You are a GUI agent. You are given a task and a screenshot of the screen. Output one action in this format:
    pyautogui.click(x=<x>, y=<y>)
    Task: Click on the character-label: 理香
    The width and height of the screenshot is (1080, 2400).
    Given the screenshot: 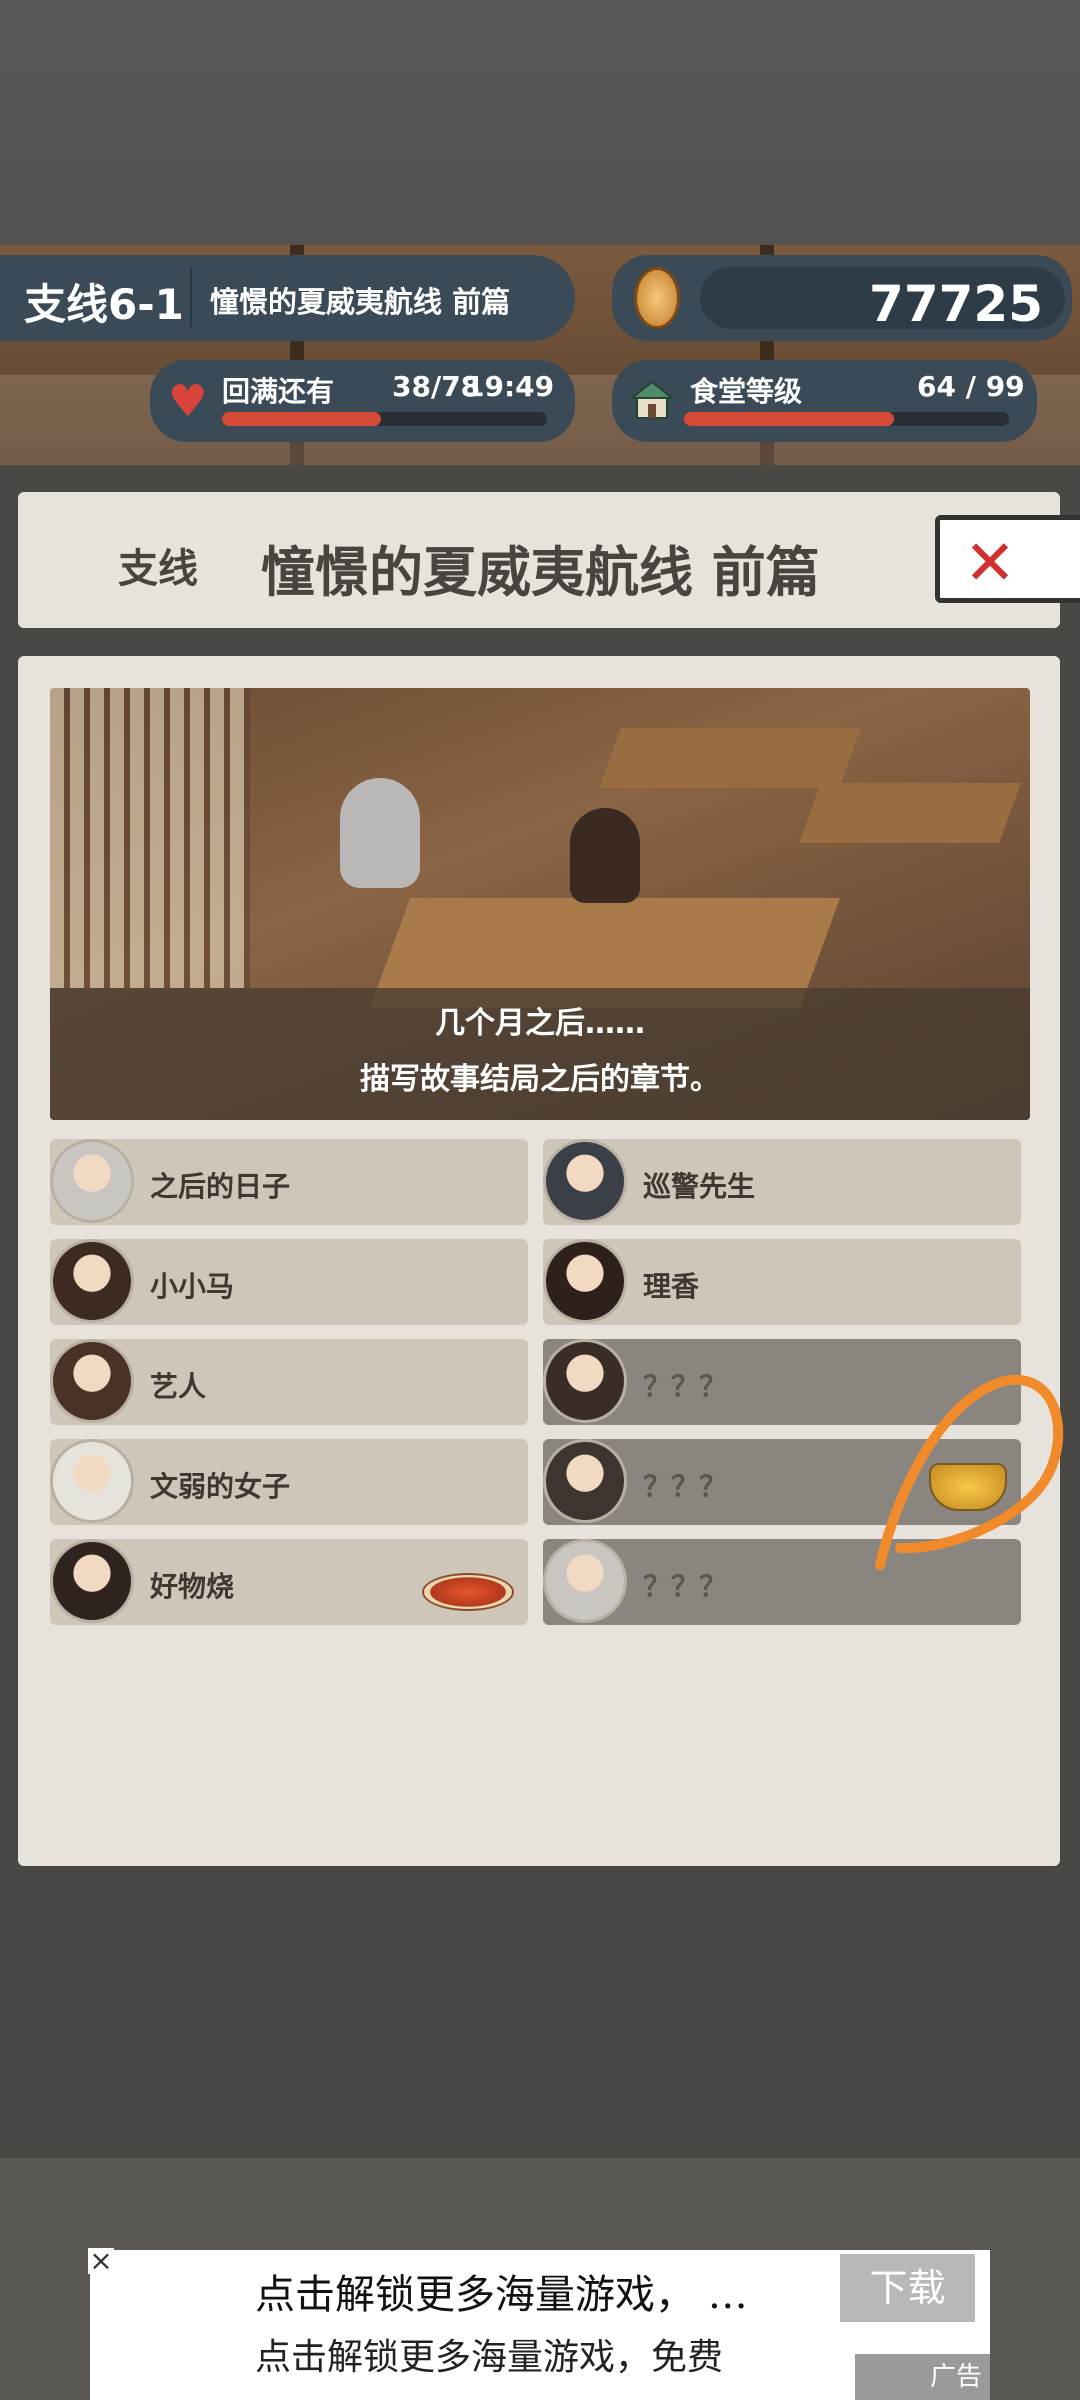 What is the action you would take?
    pyautogui.click(x=671, y=1286)
    